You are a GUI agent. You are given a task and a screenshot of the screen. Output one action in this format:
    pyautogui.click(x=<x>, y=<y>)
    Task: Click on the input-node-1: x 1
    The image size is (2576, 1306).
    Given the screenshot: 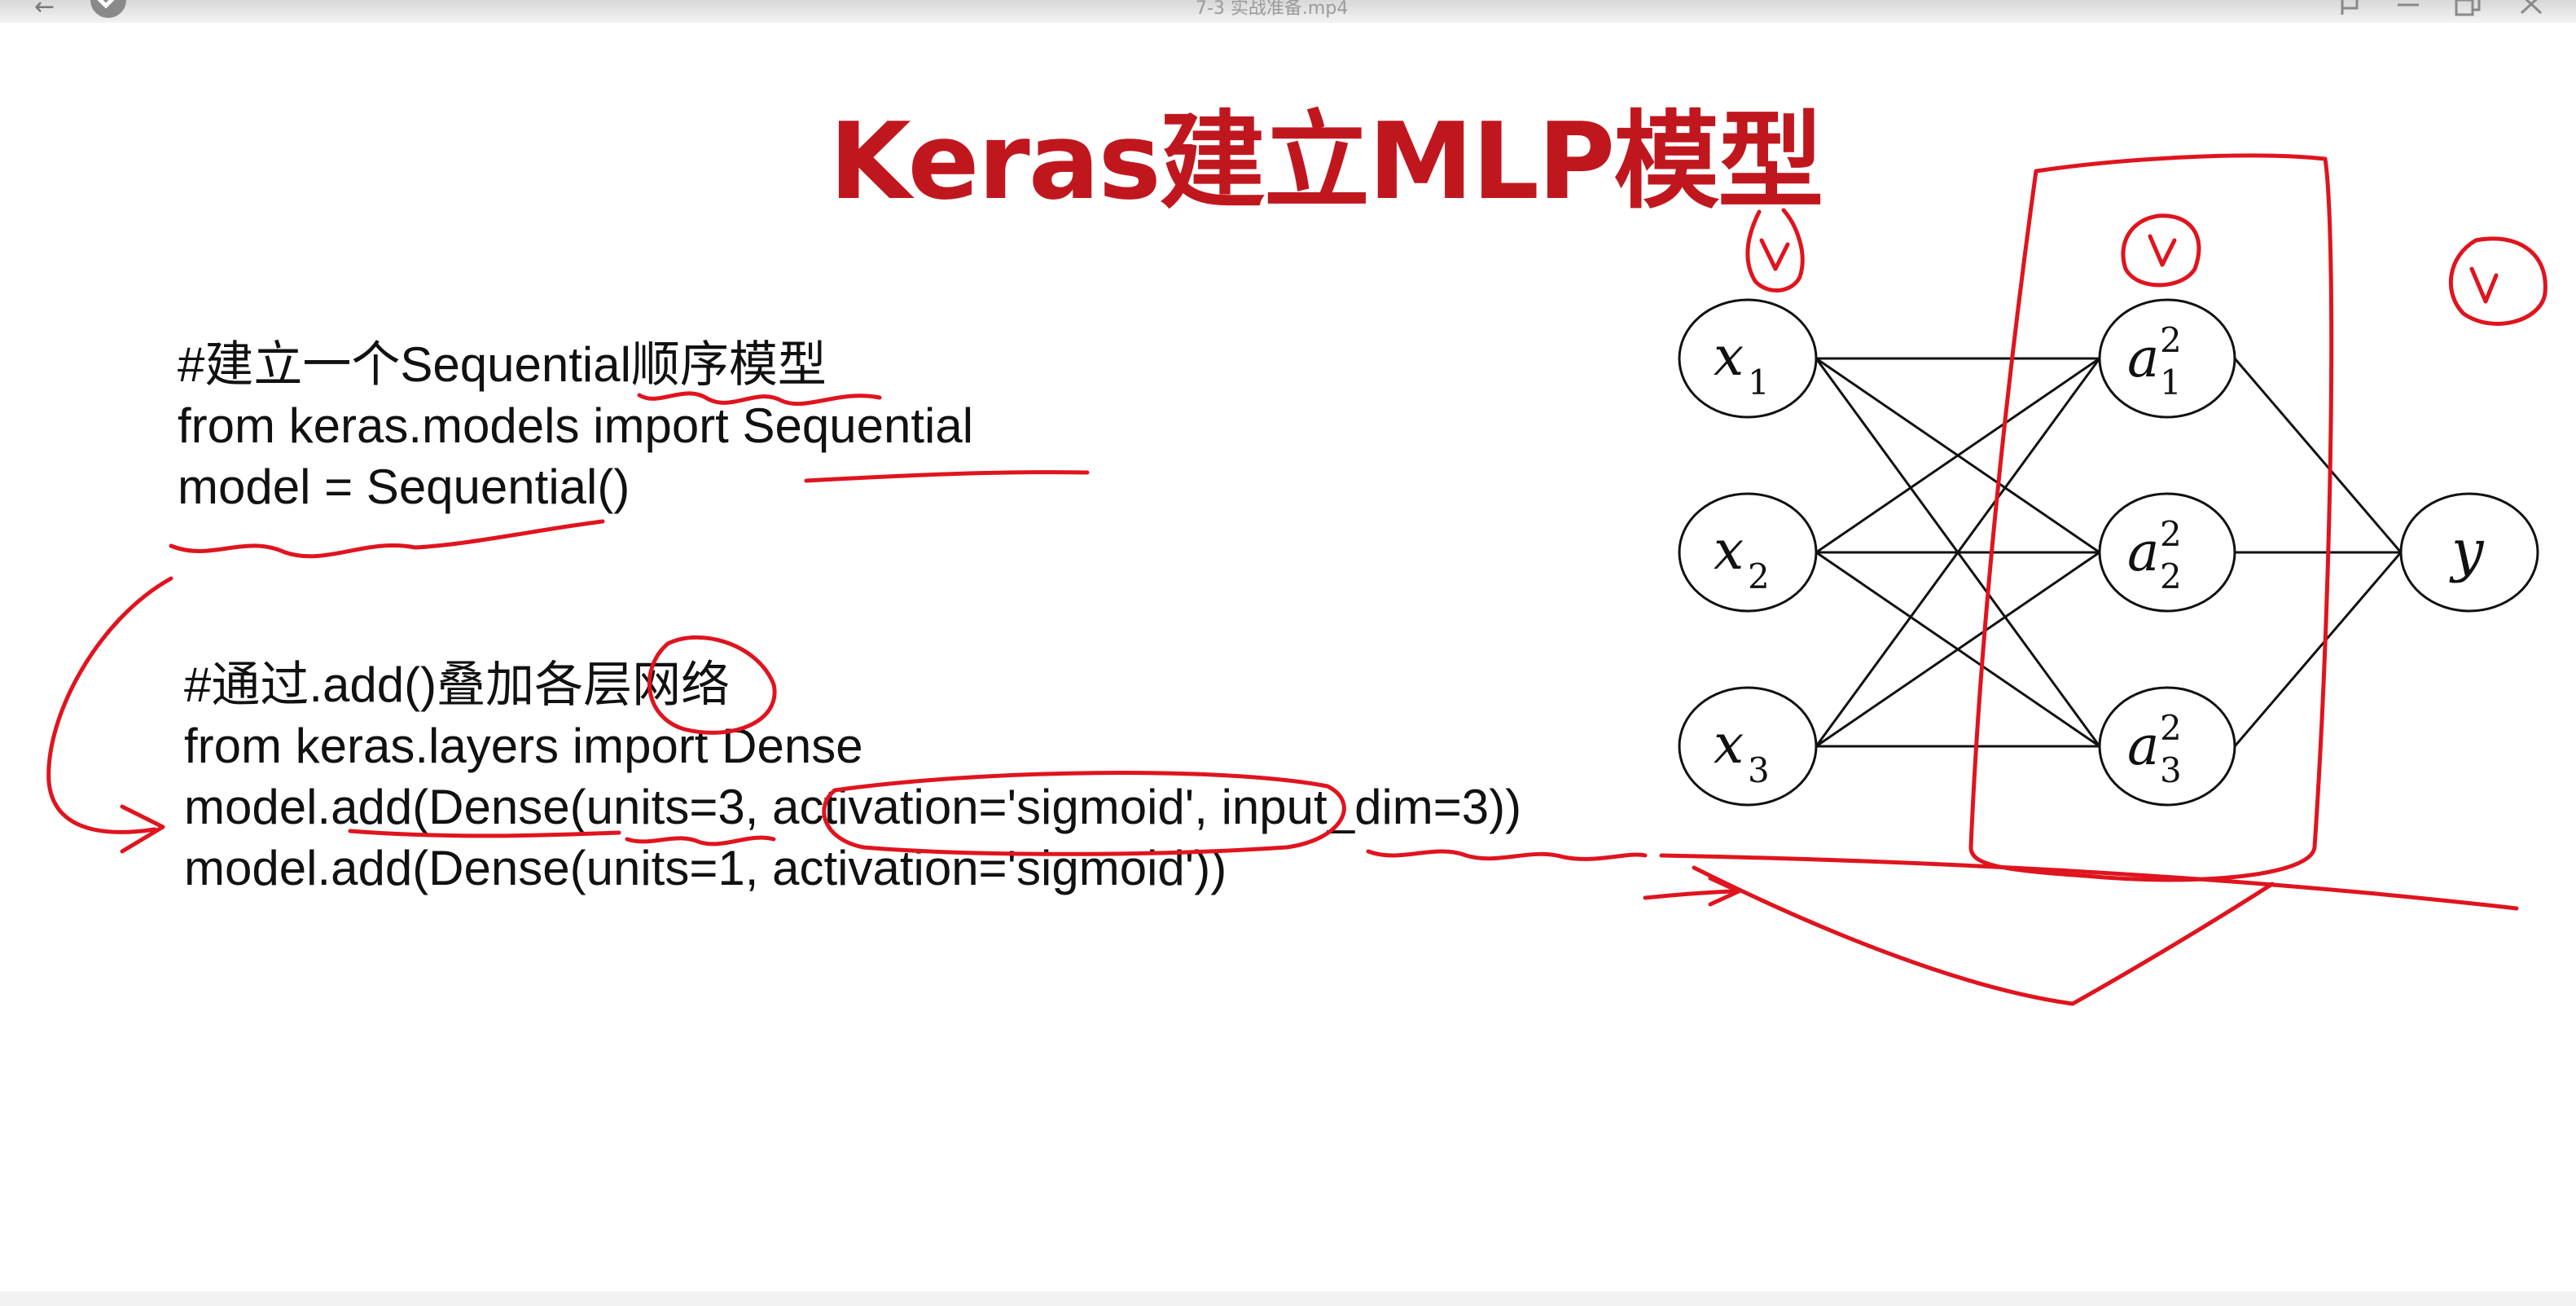 What is the action you would take?
    pyautogui.click(x=1748, y=358)
    